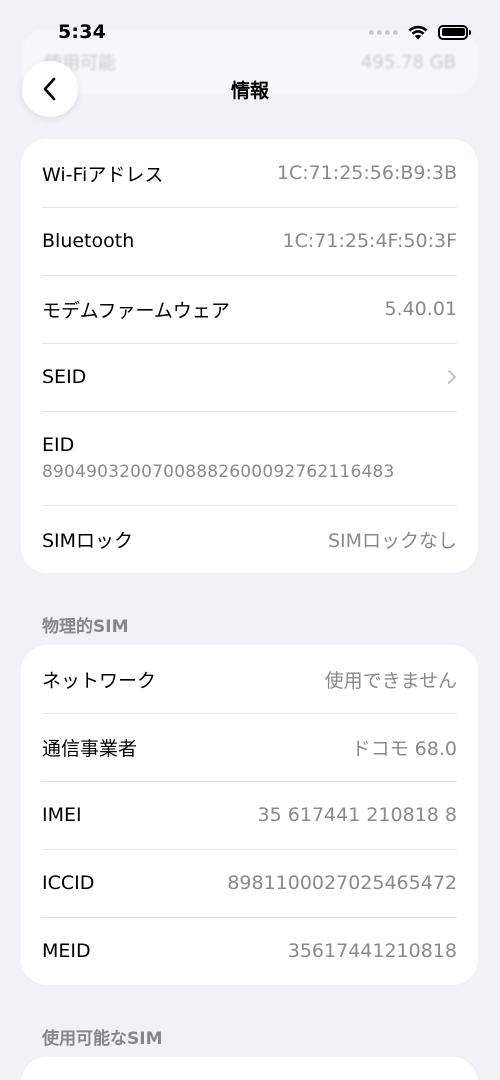  What do you see at coordinates (390, 680) in the screenshot?
I see `network-value: 使用できません` at bounding box center [390, 680].